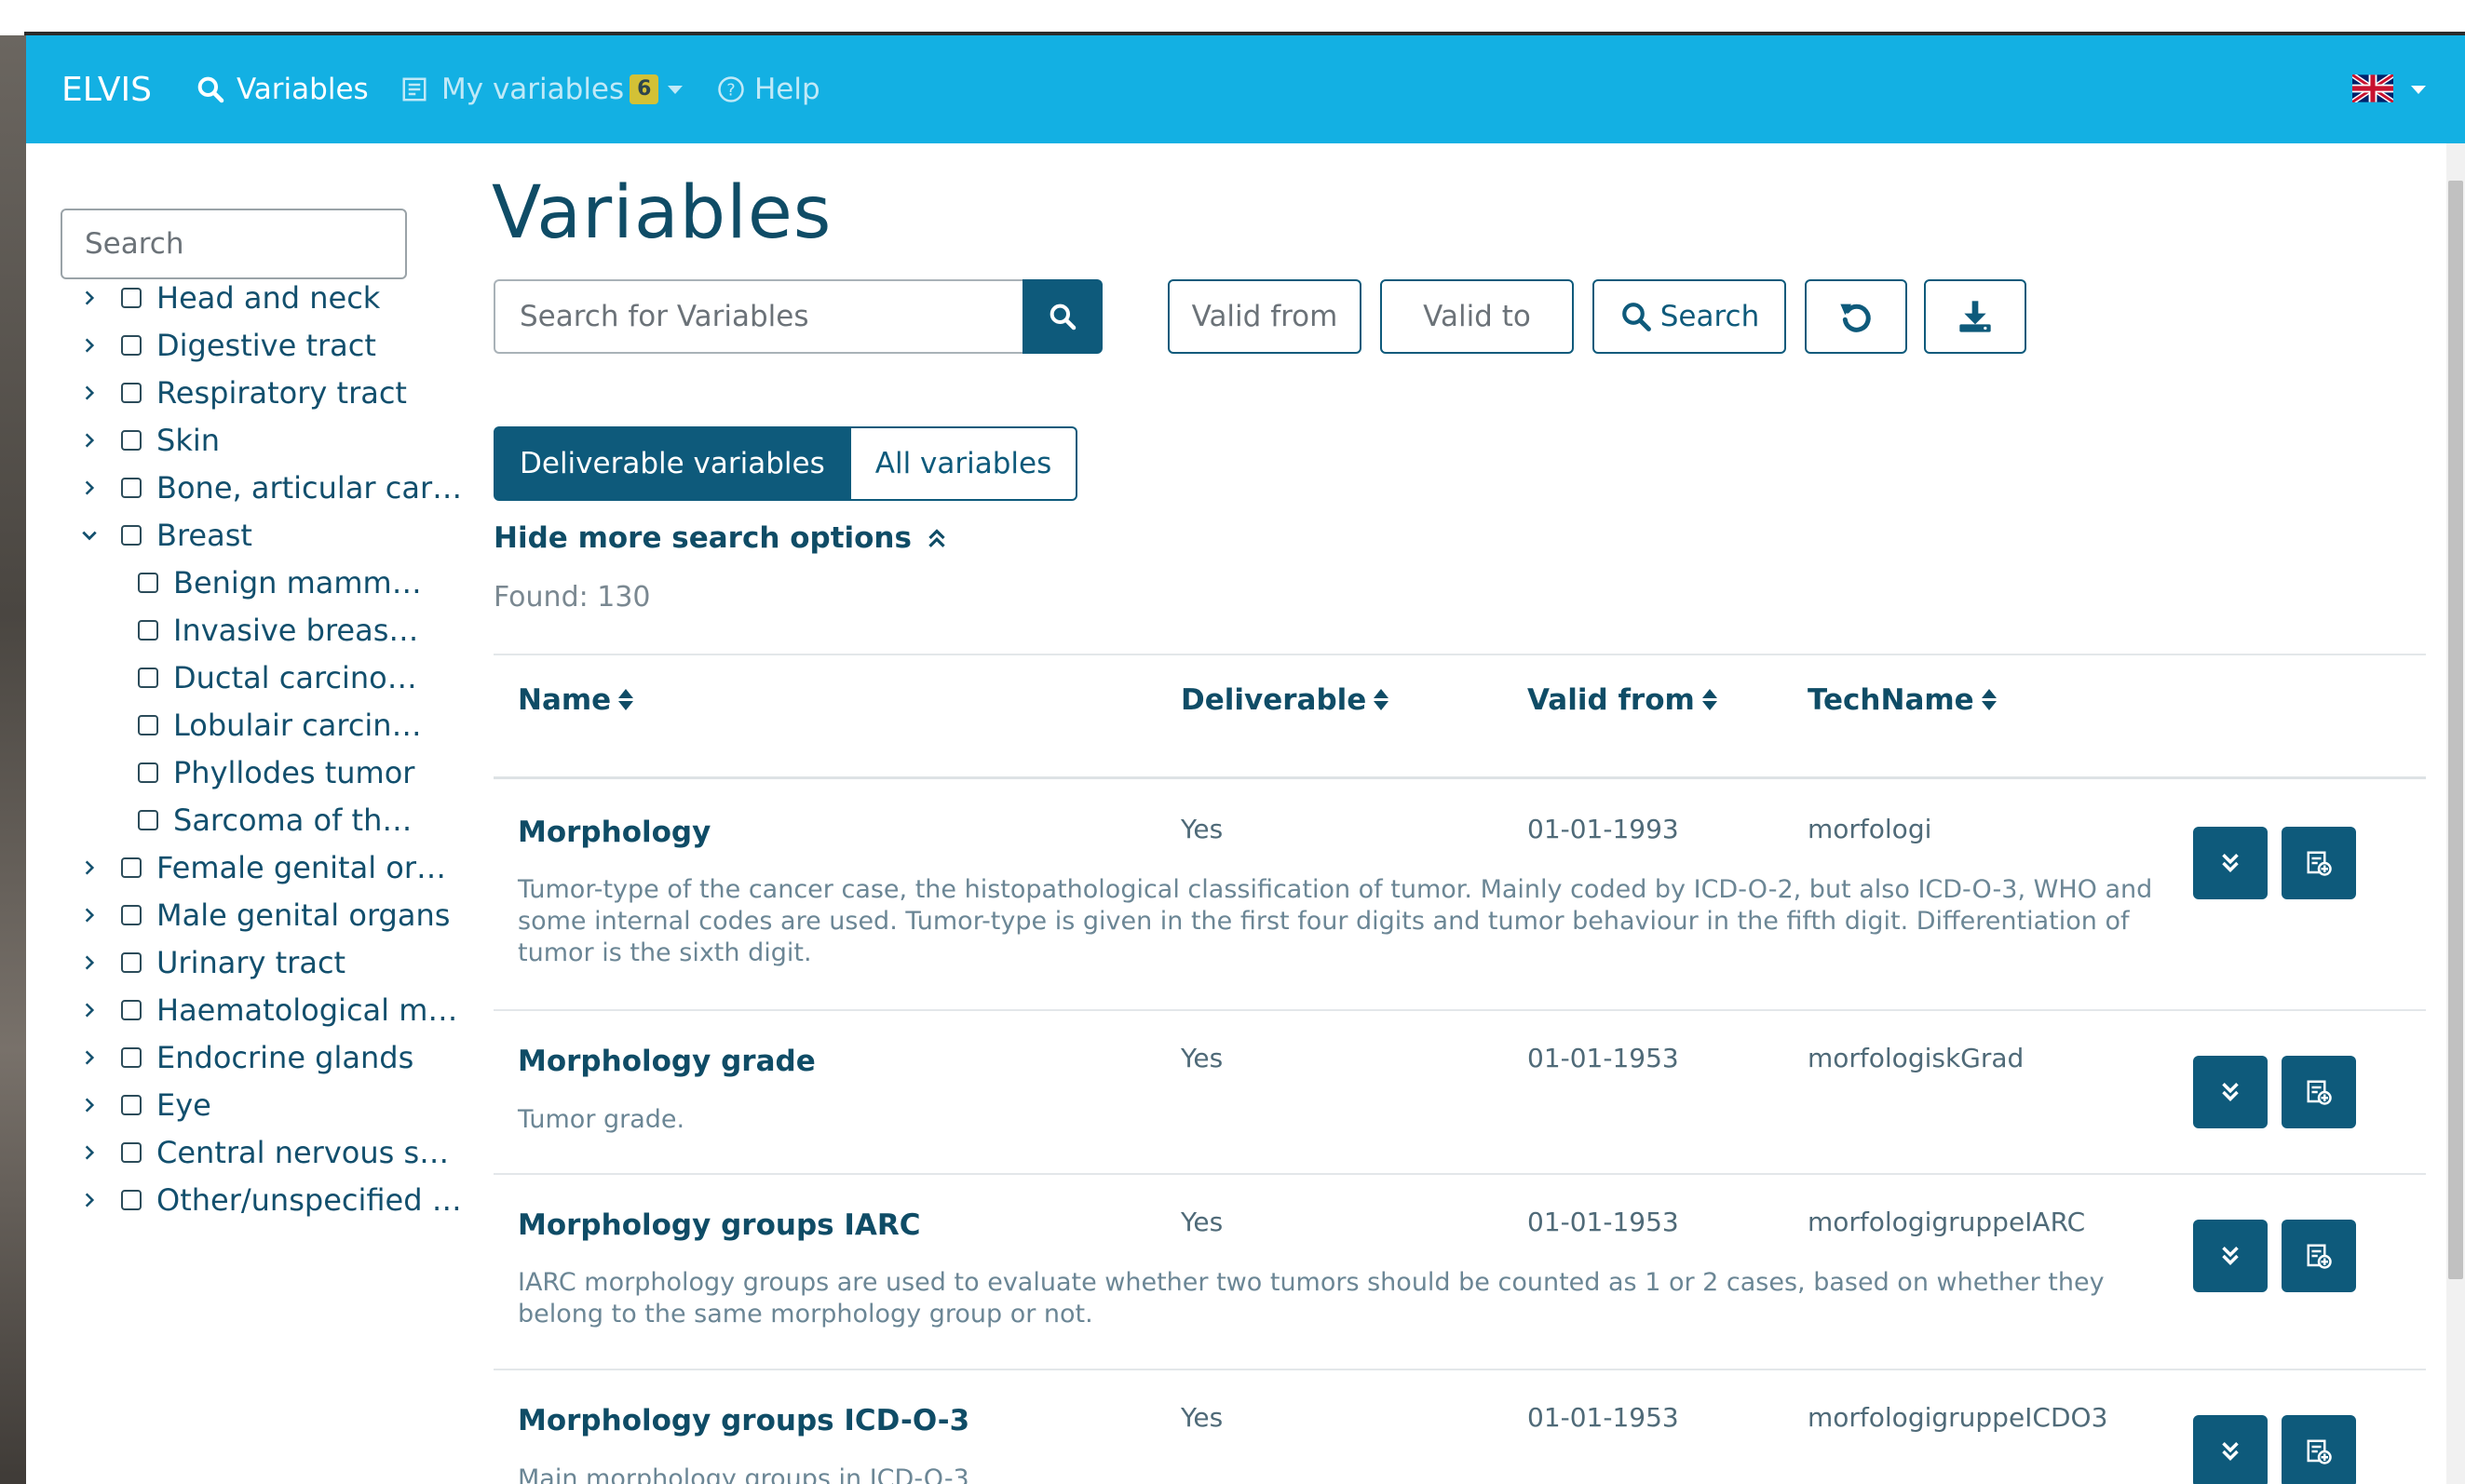 The height and width of the screenshot is (1484, 2465). What do you see at coordinates (1477, 316) in the screenshot?
I see `valid-to-button: Valid to` at bounding box center [1477, 316].